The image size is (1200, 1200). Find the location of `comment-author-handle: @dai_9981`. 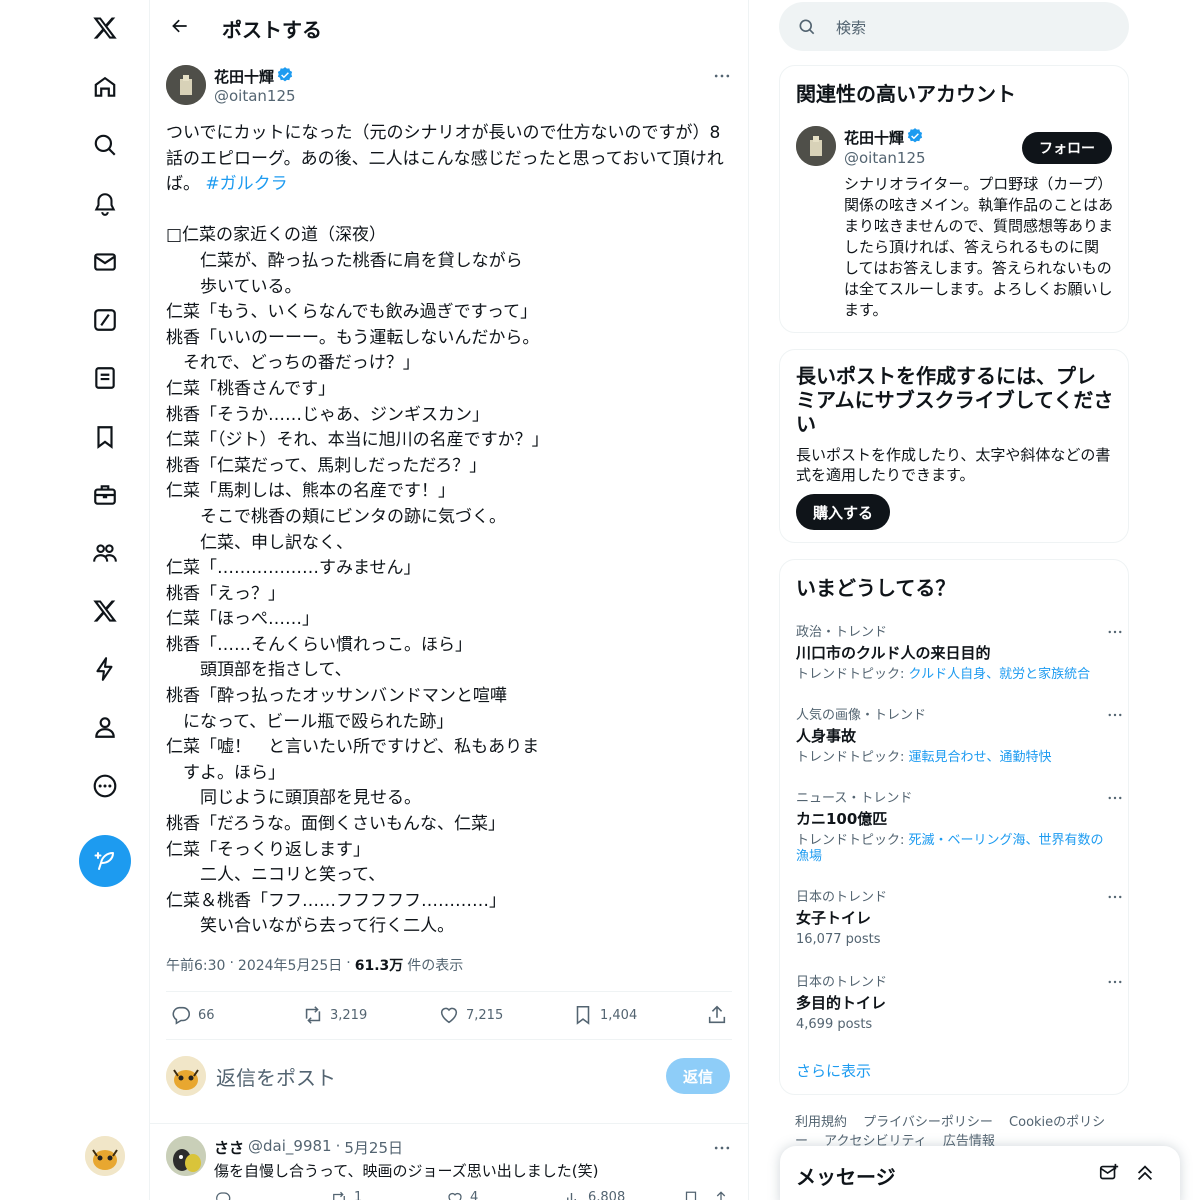

comment-author-handle: @dai_9981 is located at coordinates (290, 1147).